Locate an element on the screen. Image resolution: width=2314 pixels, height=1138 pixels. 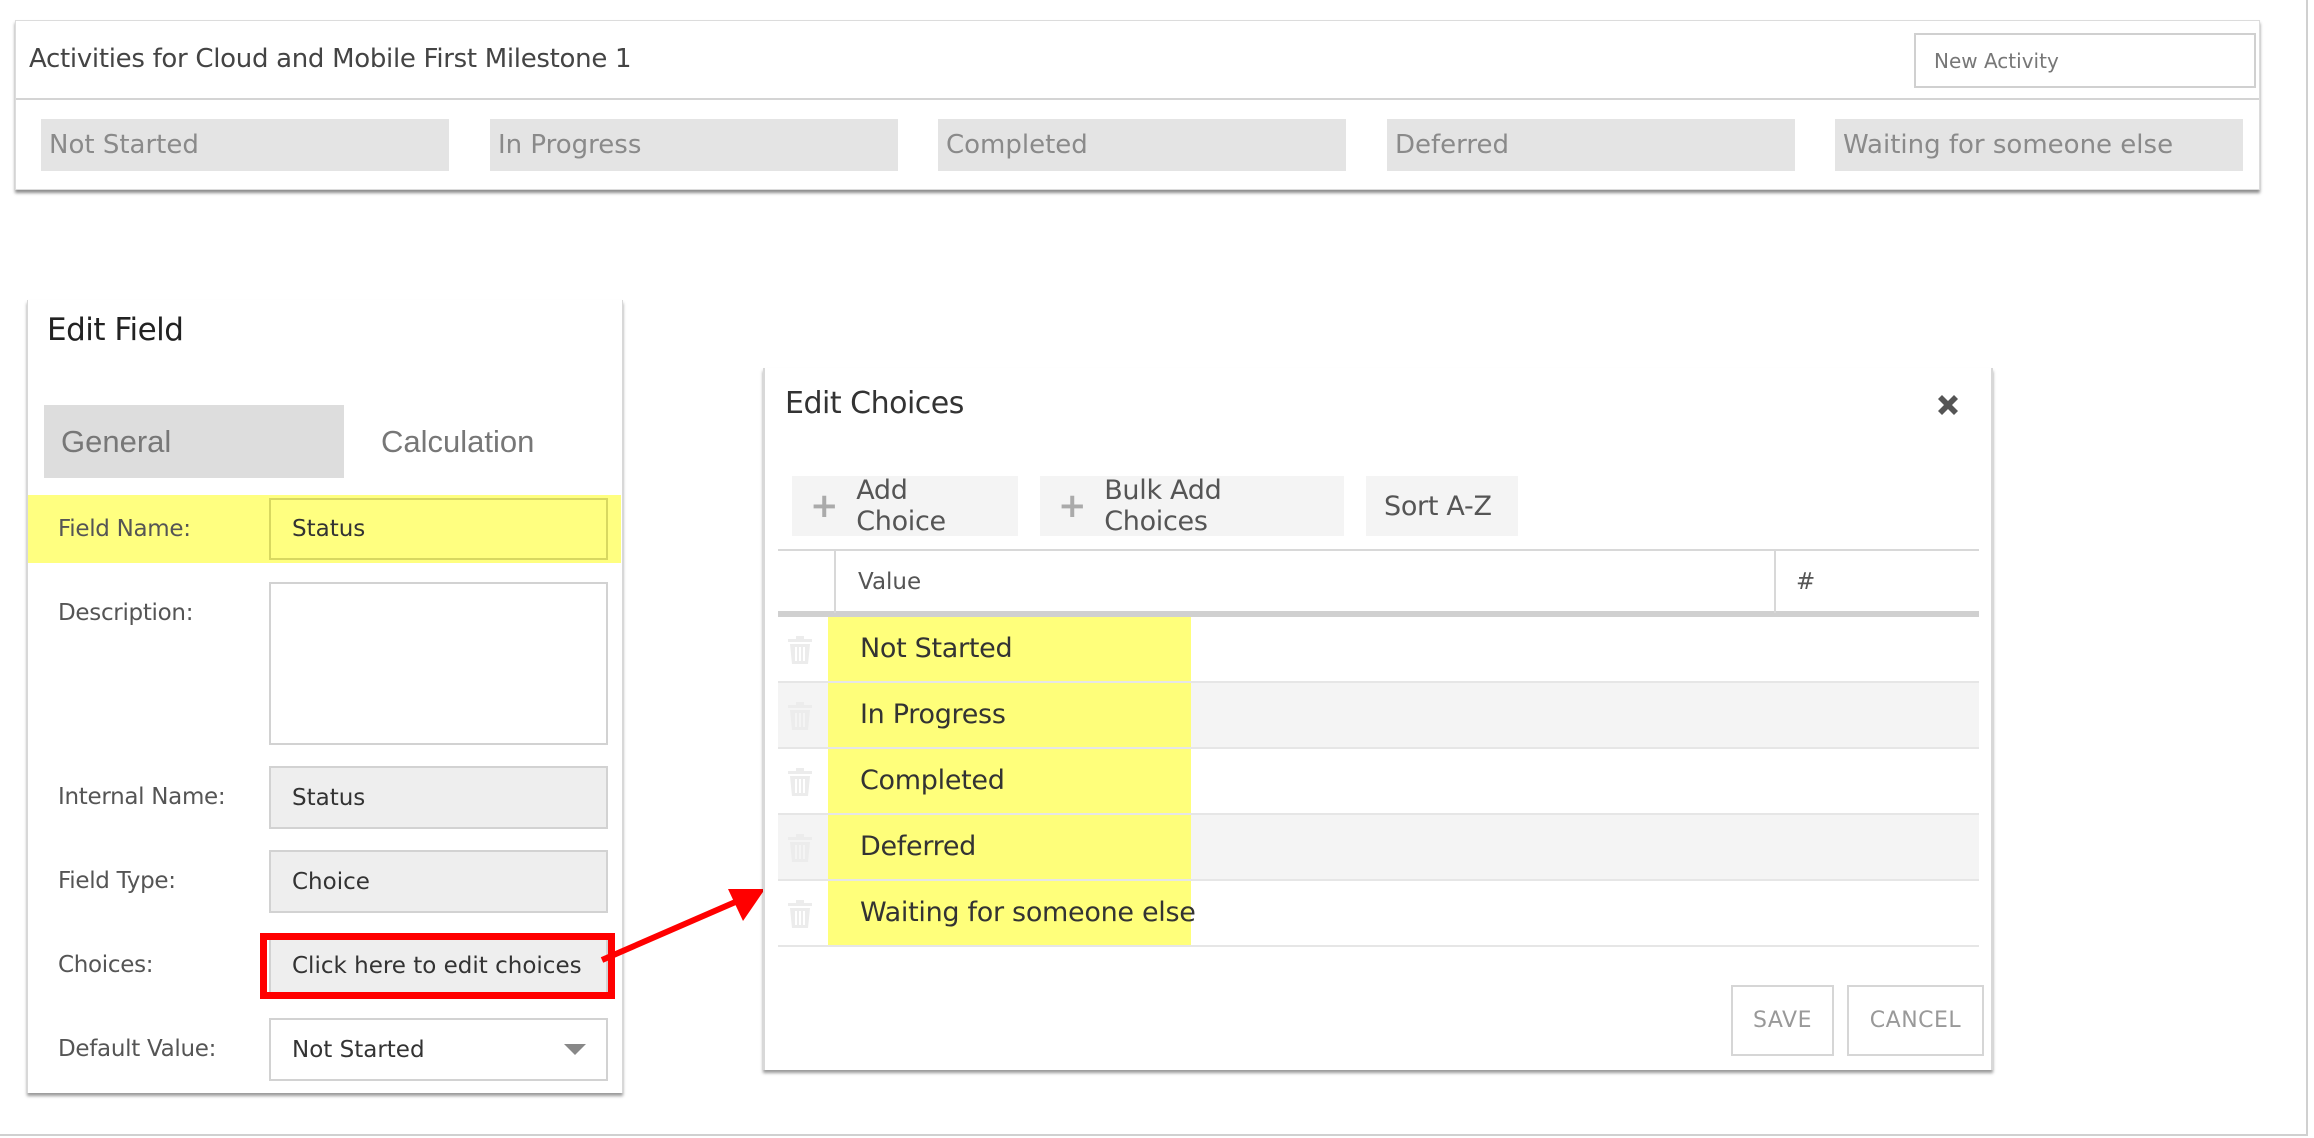
choice-row: In Progress is located at coordinates (1378, 716).